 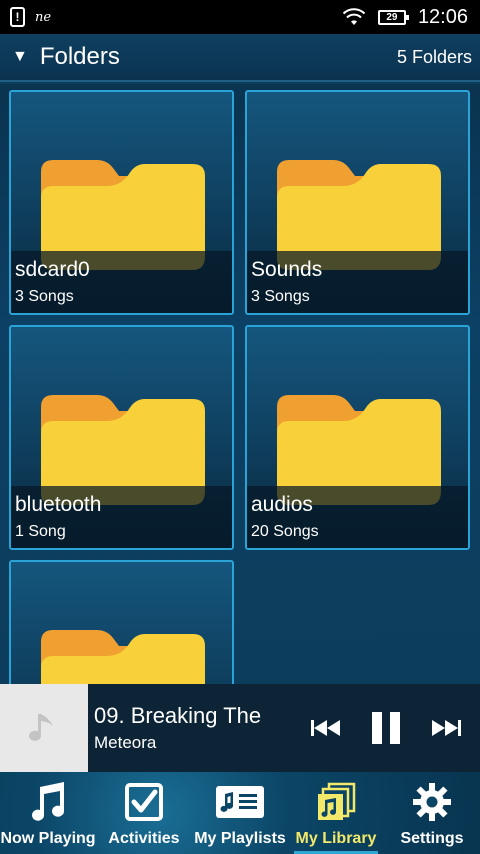 I want to click on tile-caption: audios 20 Songs, so click(x=357, y=517).